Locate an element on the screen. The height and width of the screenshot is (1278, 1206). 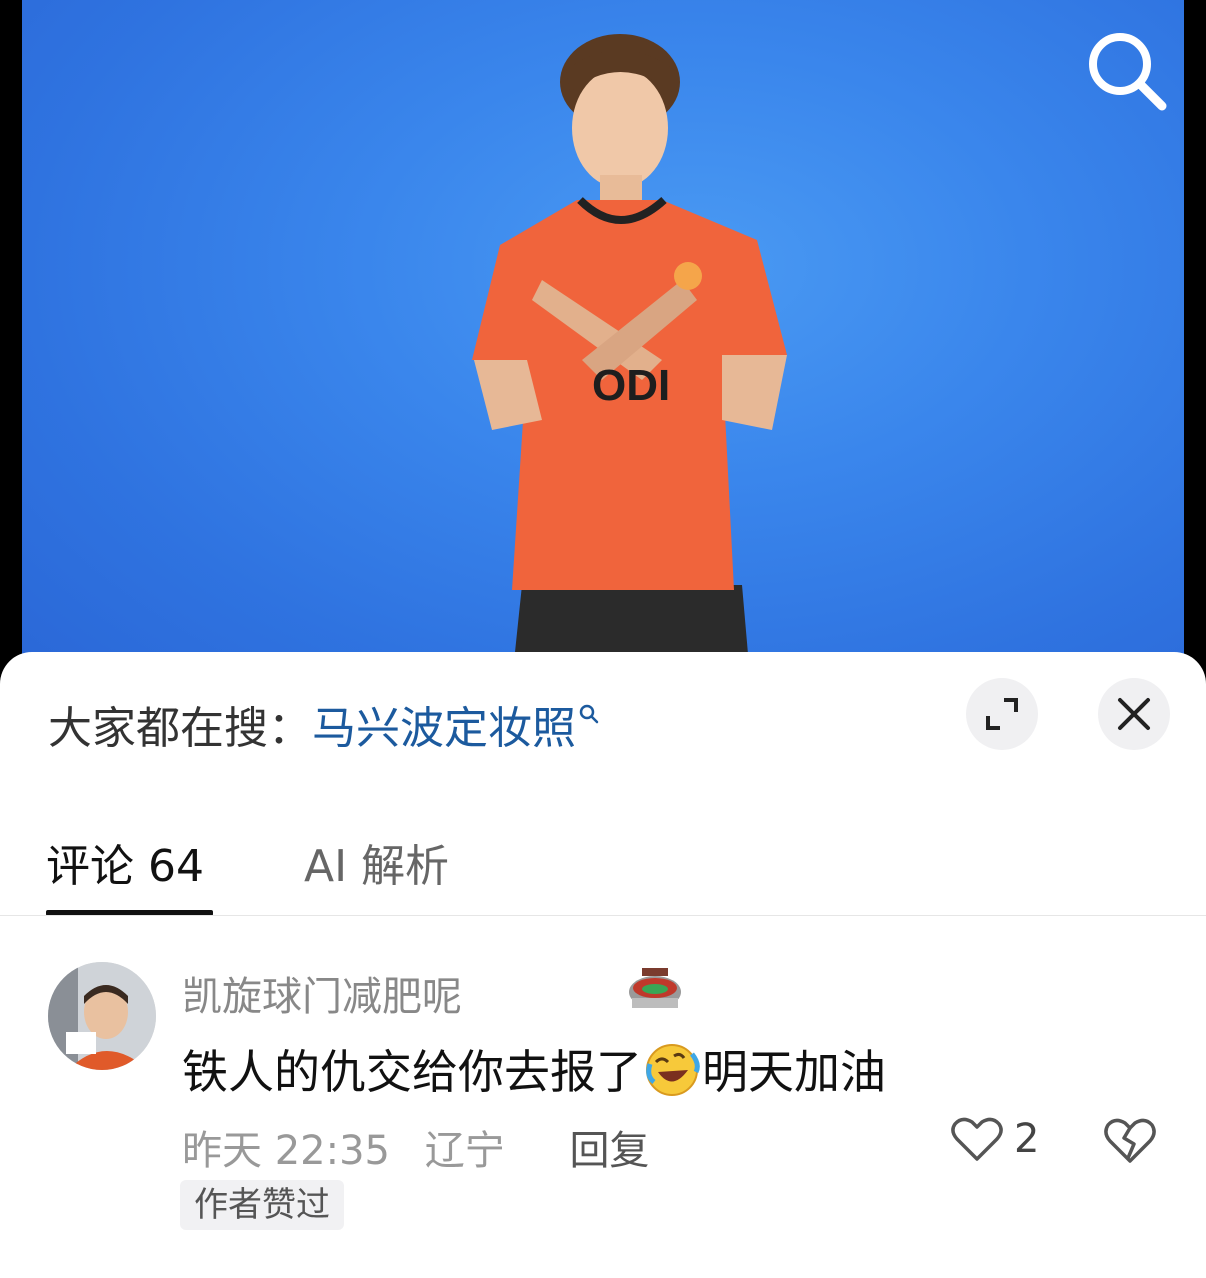
comment-username: 凯旋球门减肥呢 is located at coordinates (322, 993).